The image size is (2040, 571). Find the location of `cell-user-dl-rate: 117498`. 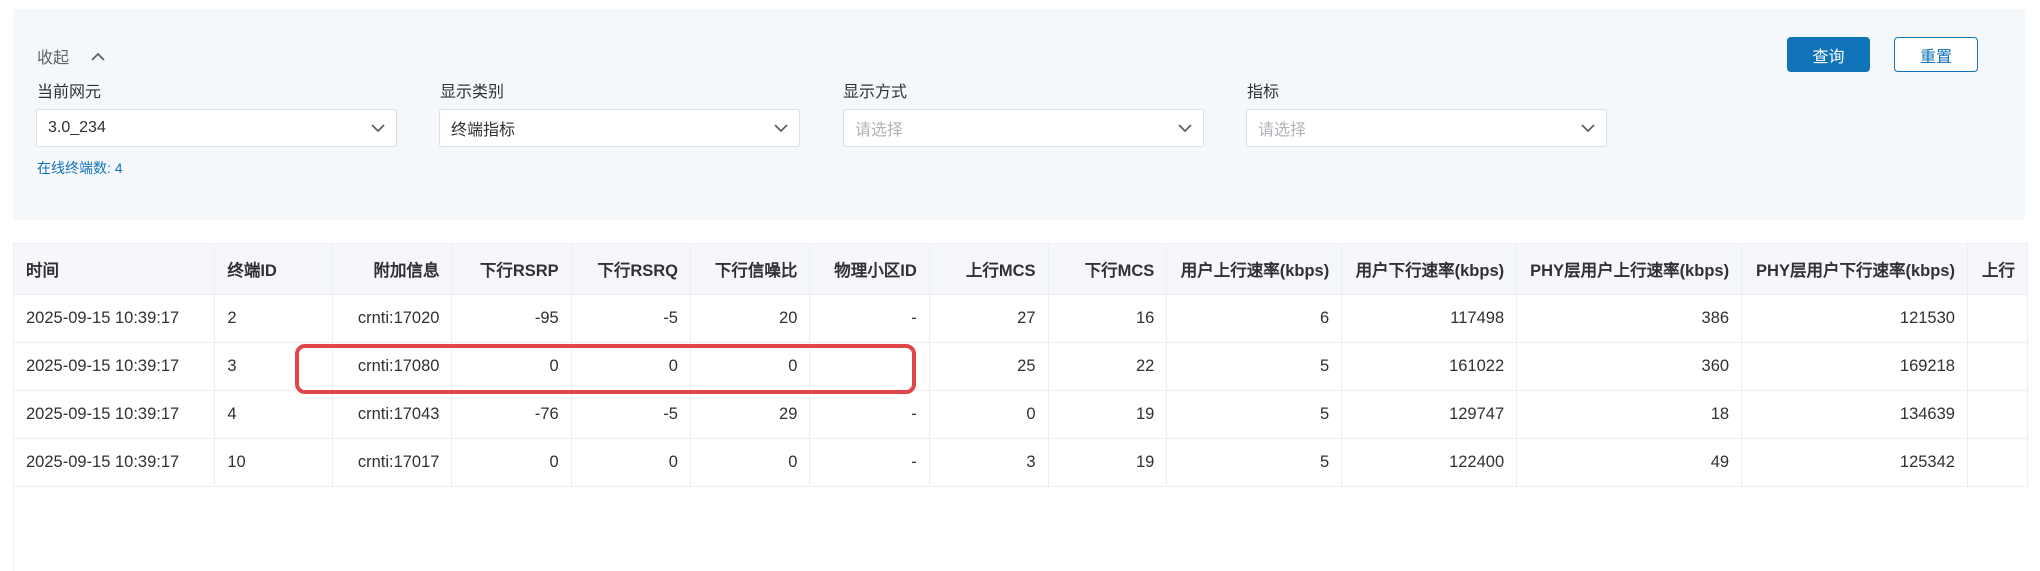

cell-user-dl-rate: 117498 is located at coordinates (1429, 318).